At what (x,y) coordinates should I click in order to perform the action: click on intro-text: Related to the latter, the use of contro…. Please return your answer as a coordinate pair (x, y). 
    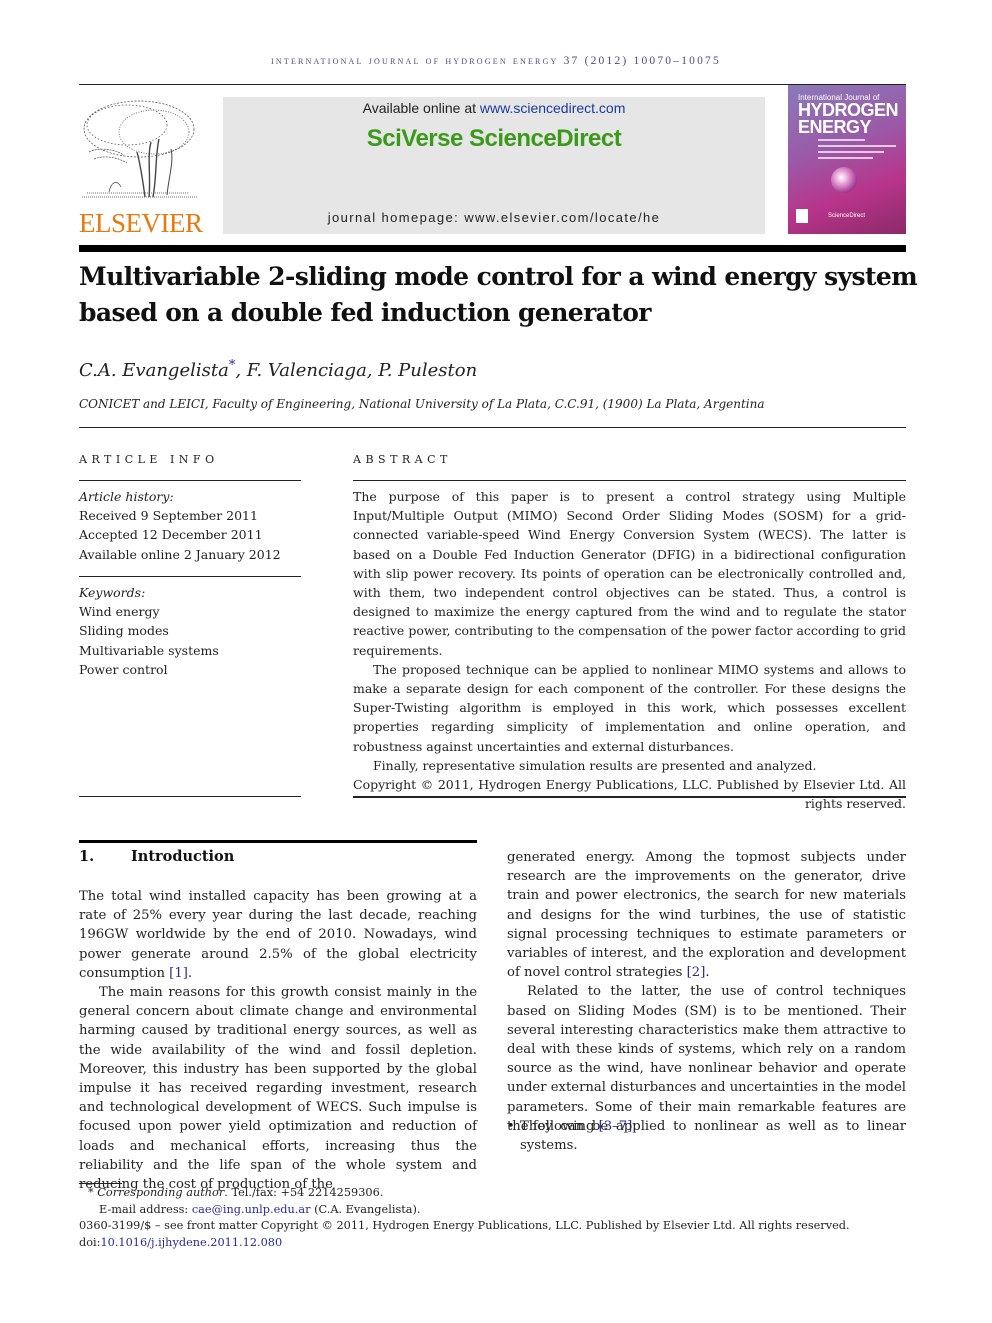
    Looking at the image, I should click on (706, 1059).